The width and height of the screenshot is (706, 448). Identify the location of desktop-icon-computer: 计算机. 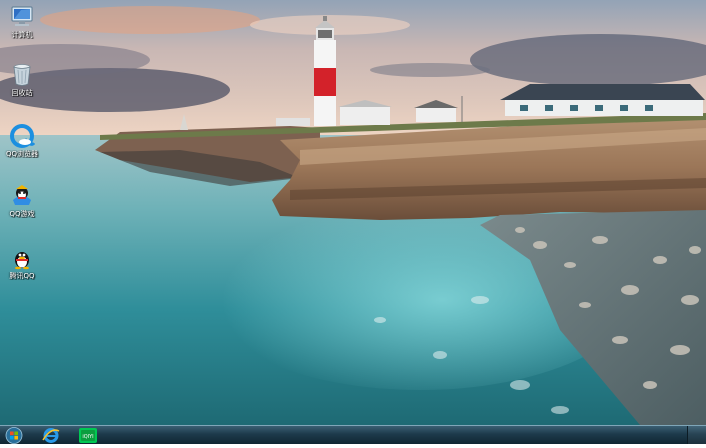
(22, 21).